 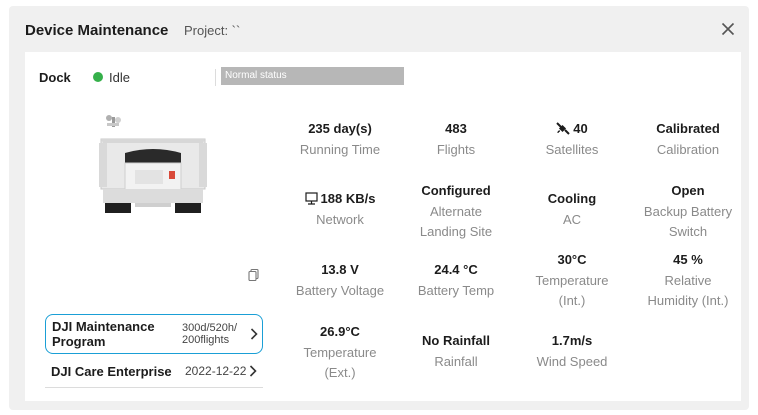 What do you see at coordinates (311, 198) in the screenshot?
I see `network-icon` at bounding box center [311, 198].